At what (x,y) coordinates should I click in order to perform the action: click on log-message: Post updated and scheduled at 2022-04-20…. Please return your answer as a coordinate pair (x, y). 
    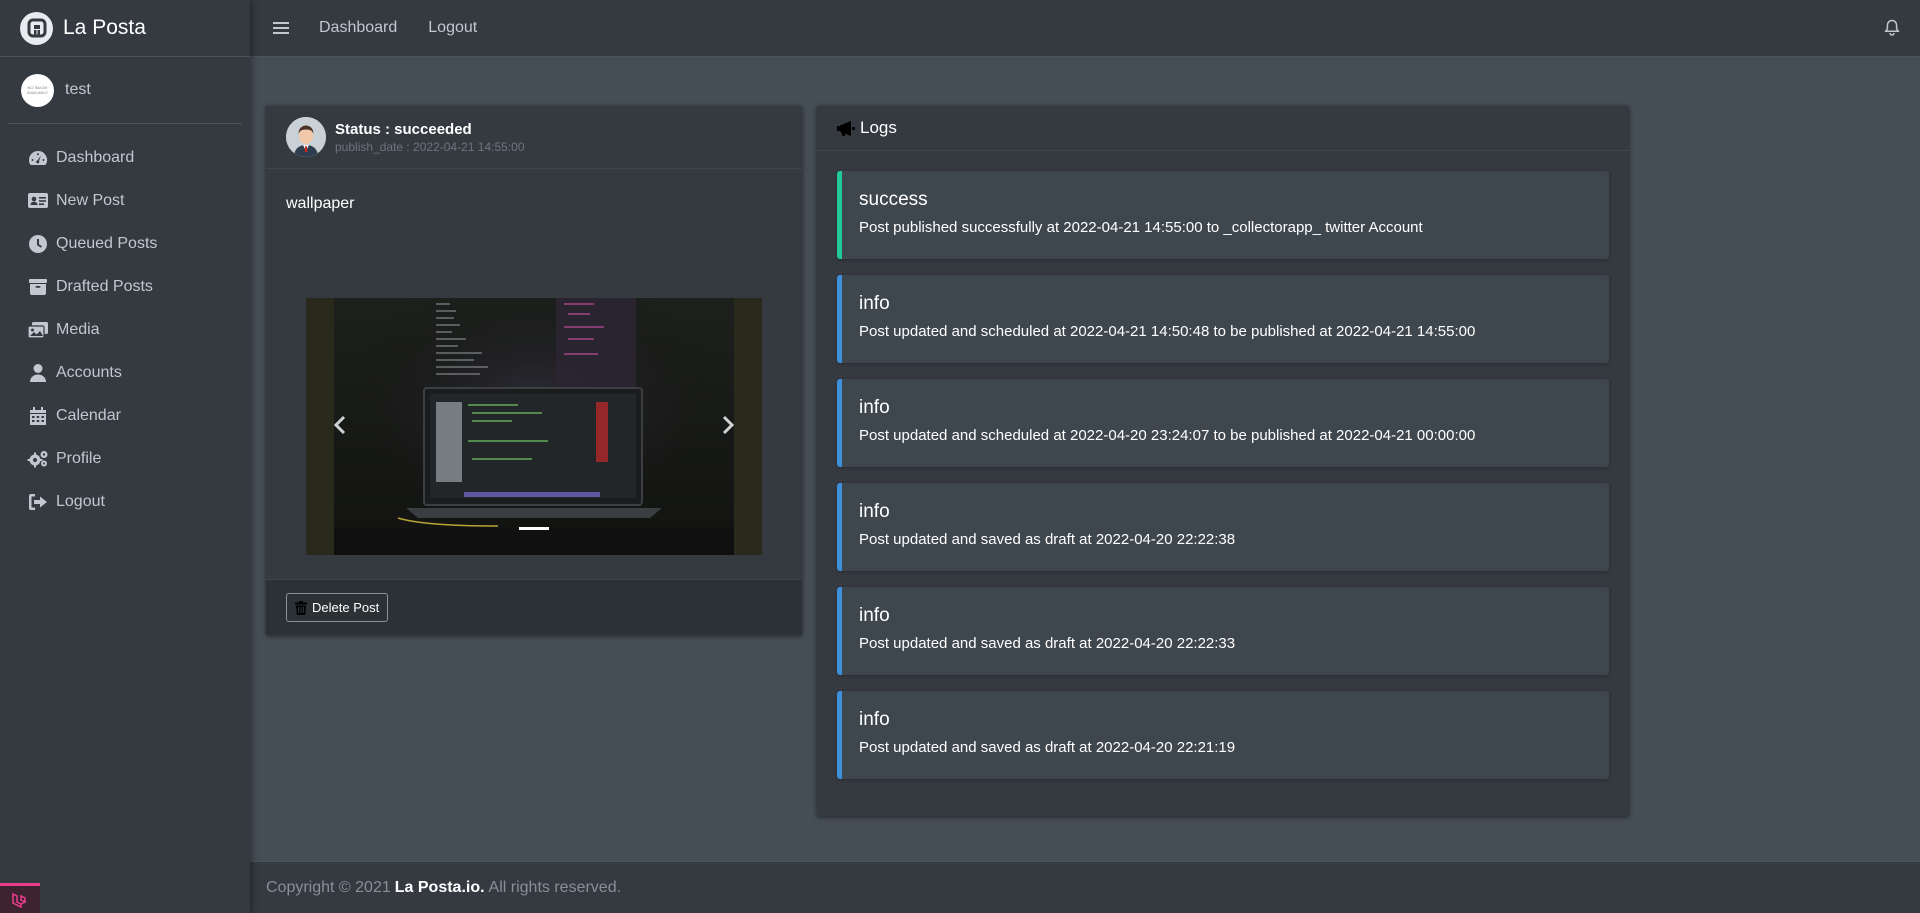
    Looking at the image, I should click on (1167, 435).